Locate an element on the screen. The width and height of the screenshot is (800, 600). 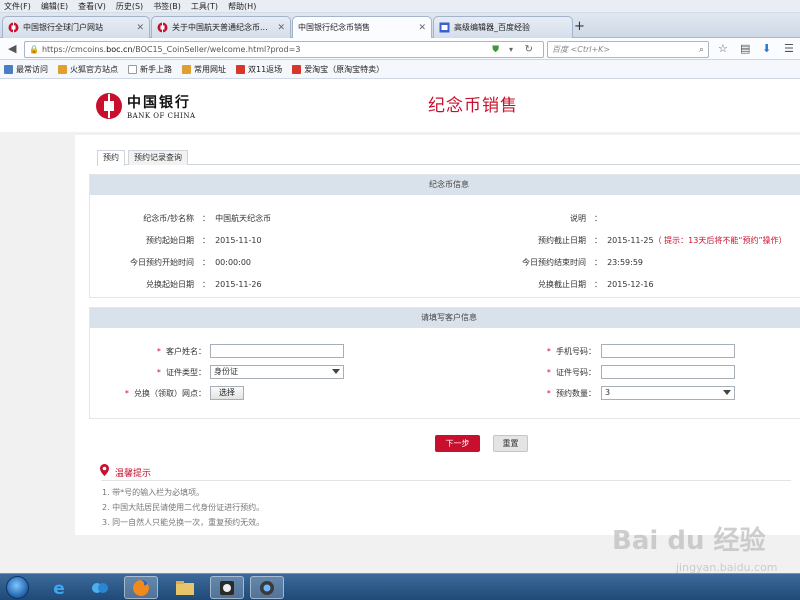
explorer-taskbar-icon is located at coordinates (185, 587).